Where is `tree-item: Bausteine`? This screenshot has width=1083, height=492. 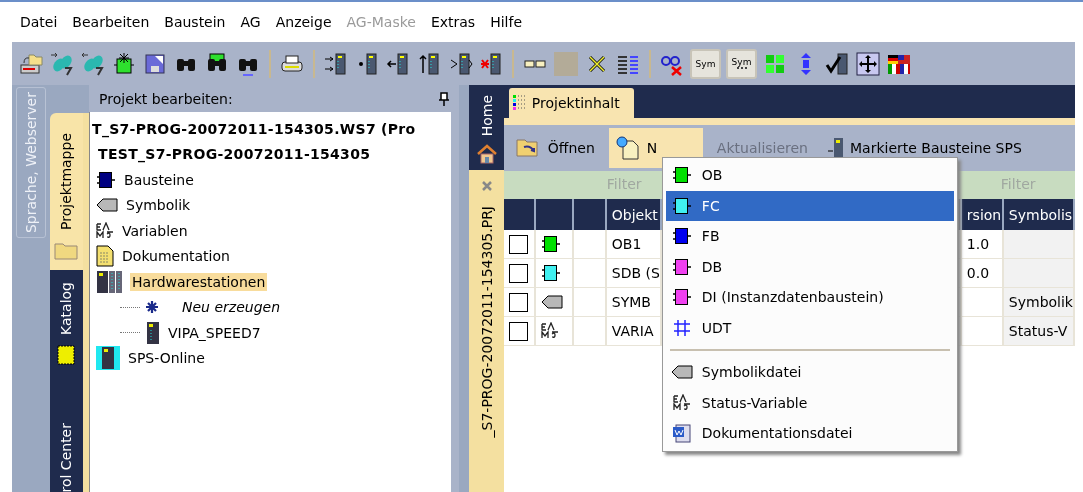 tree-item: Bausteine is located at coordinates (159, 179).